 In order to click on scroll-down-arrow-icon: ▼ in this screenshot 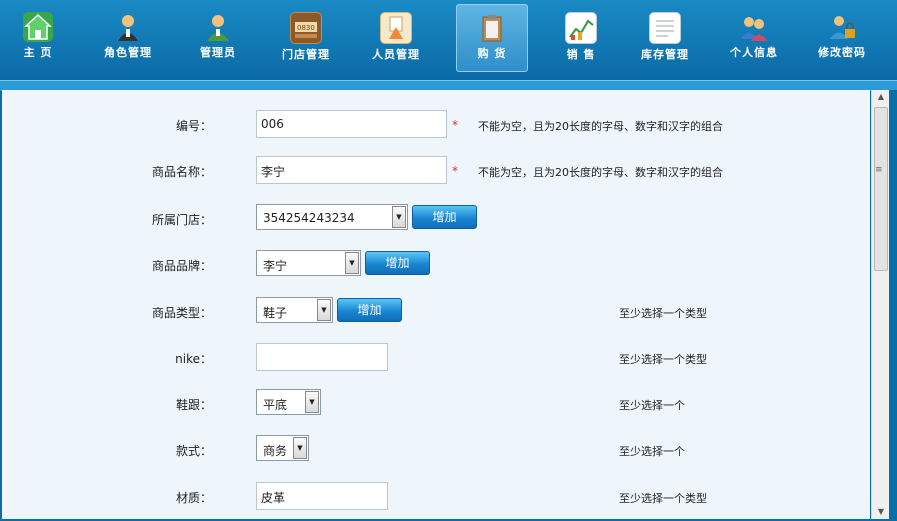, I will do `click(881, 512)`.